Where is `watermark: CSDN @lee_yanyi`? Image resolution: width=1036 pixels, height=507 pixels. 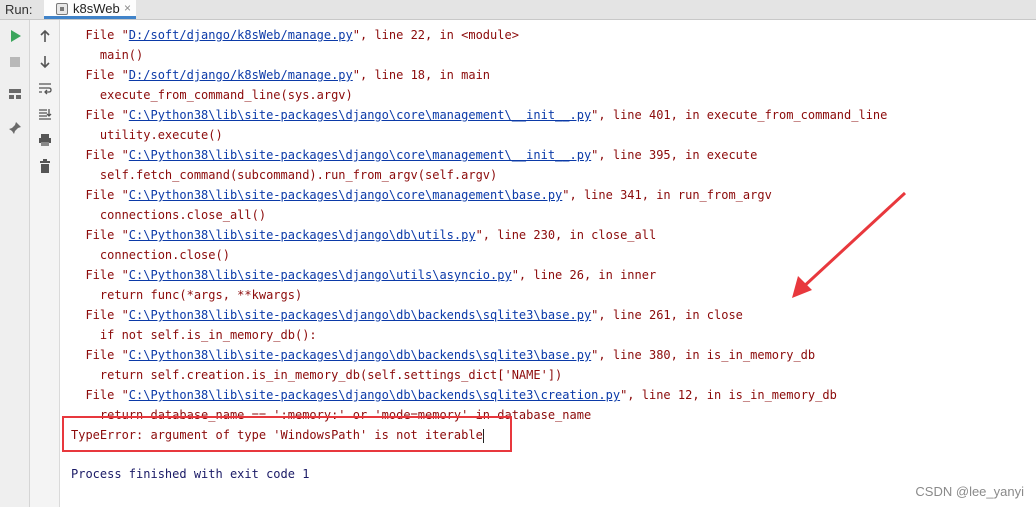
watermark: CSDN @lee_yanyi is located at coordinates (969, 491).